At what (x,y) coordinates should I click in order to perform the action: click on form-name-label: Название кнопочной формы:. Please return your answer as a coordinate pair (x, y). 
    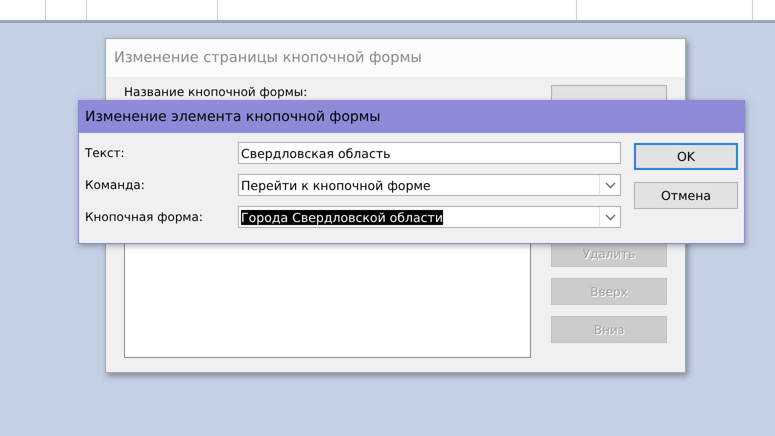
    Looking at the image, I should click on (216, 92).